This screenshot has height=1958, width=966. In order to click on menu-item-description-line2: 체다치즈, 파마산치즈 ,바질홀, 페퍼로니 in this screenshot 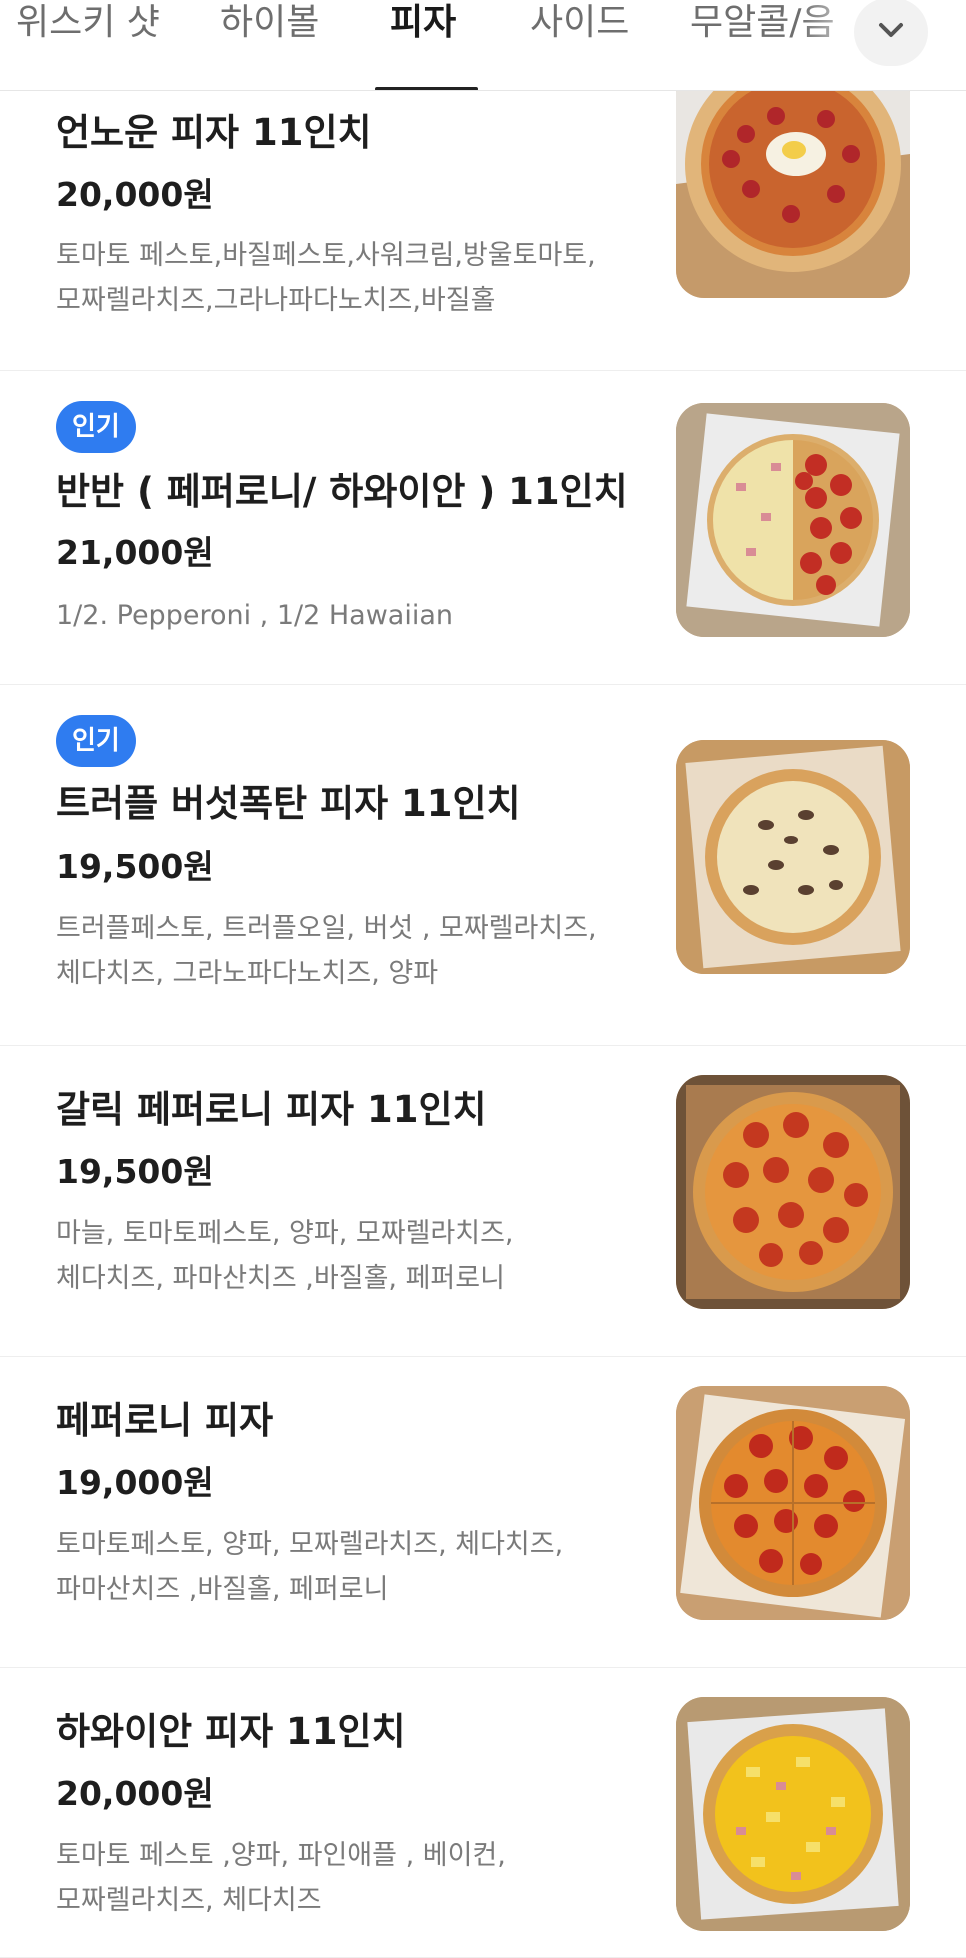, I will do `click(280, 1278)`.